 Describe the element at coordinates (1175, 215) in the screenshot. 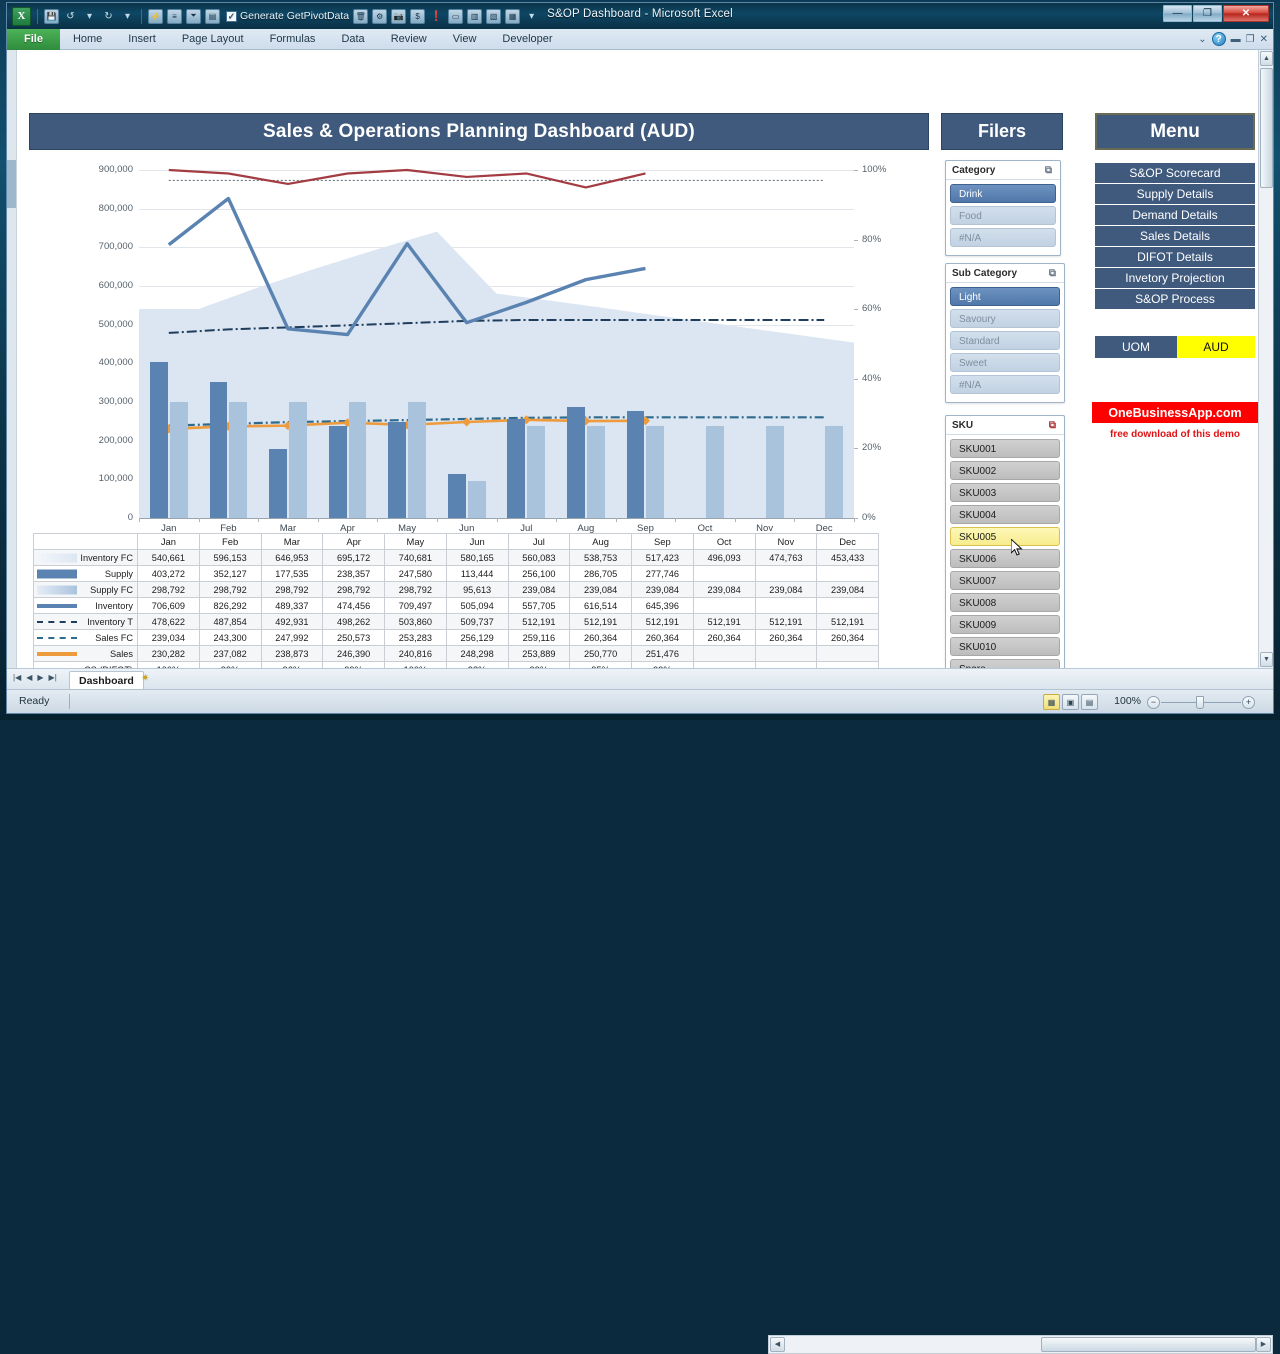

I see `menu-item-demand-details: Demand Details` at that location.